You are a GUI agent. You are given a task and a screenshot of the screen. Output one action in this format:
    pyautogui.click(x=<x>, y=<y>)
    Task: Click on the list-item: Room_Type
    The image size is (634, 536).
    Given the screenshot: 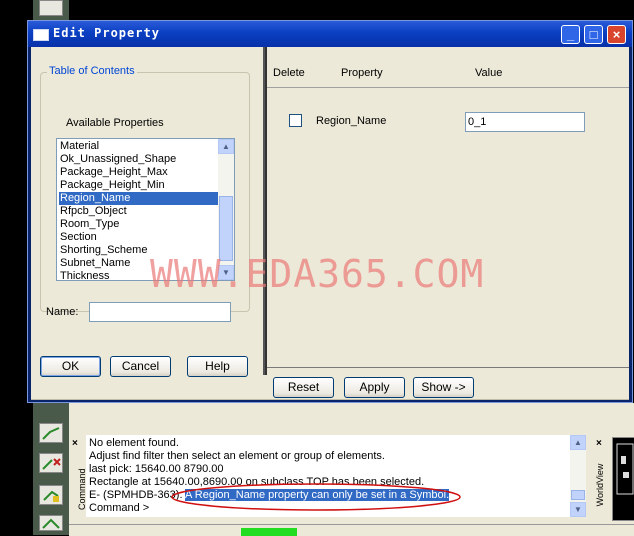 What is the action you would take?
    pyautogui.click(x=138, y=224)
    